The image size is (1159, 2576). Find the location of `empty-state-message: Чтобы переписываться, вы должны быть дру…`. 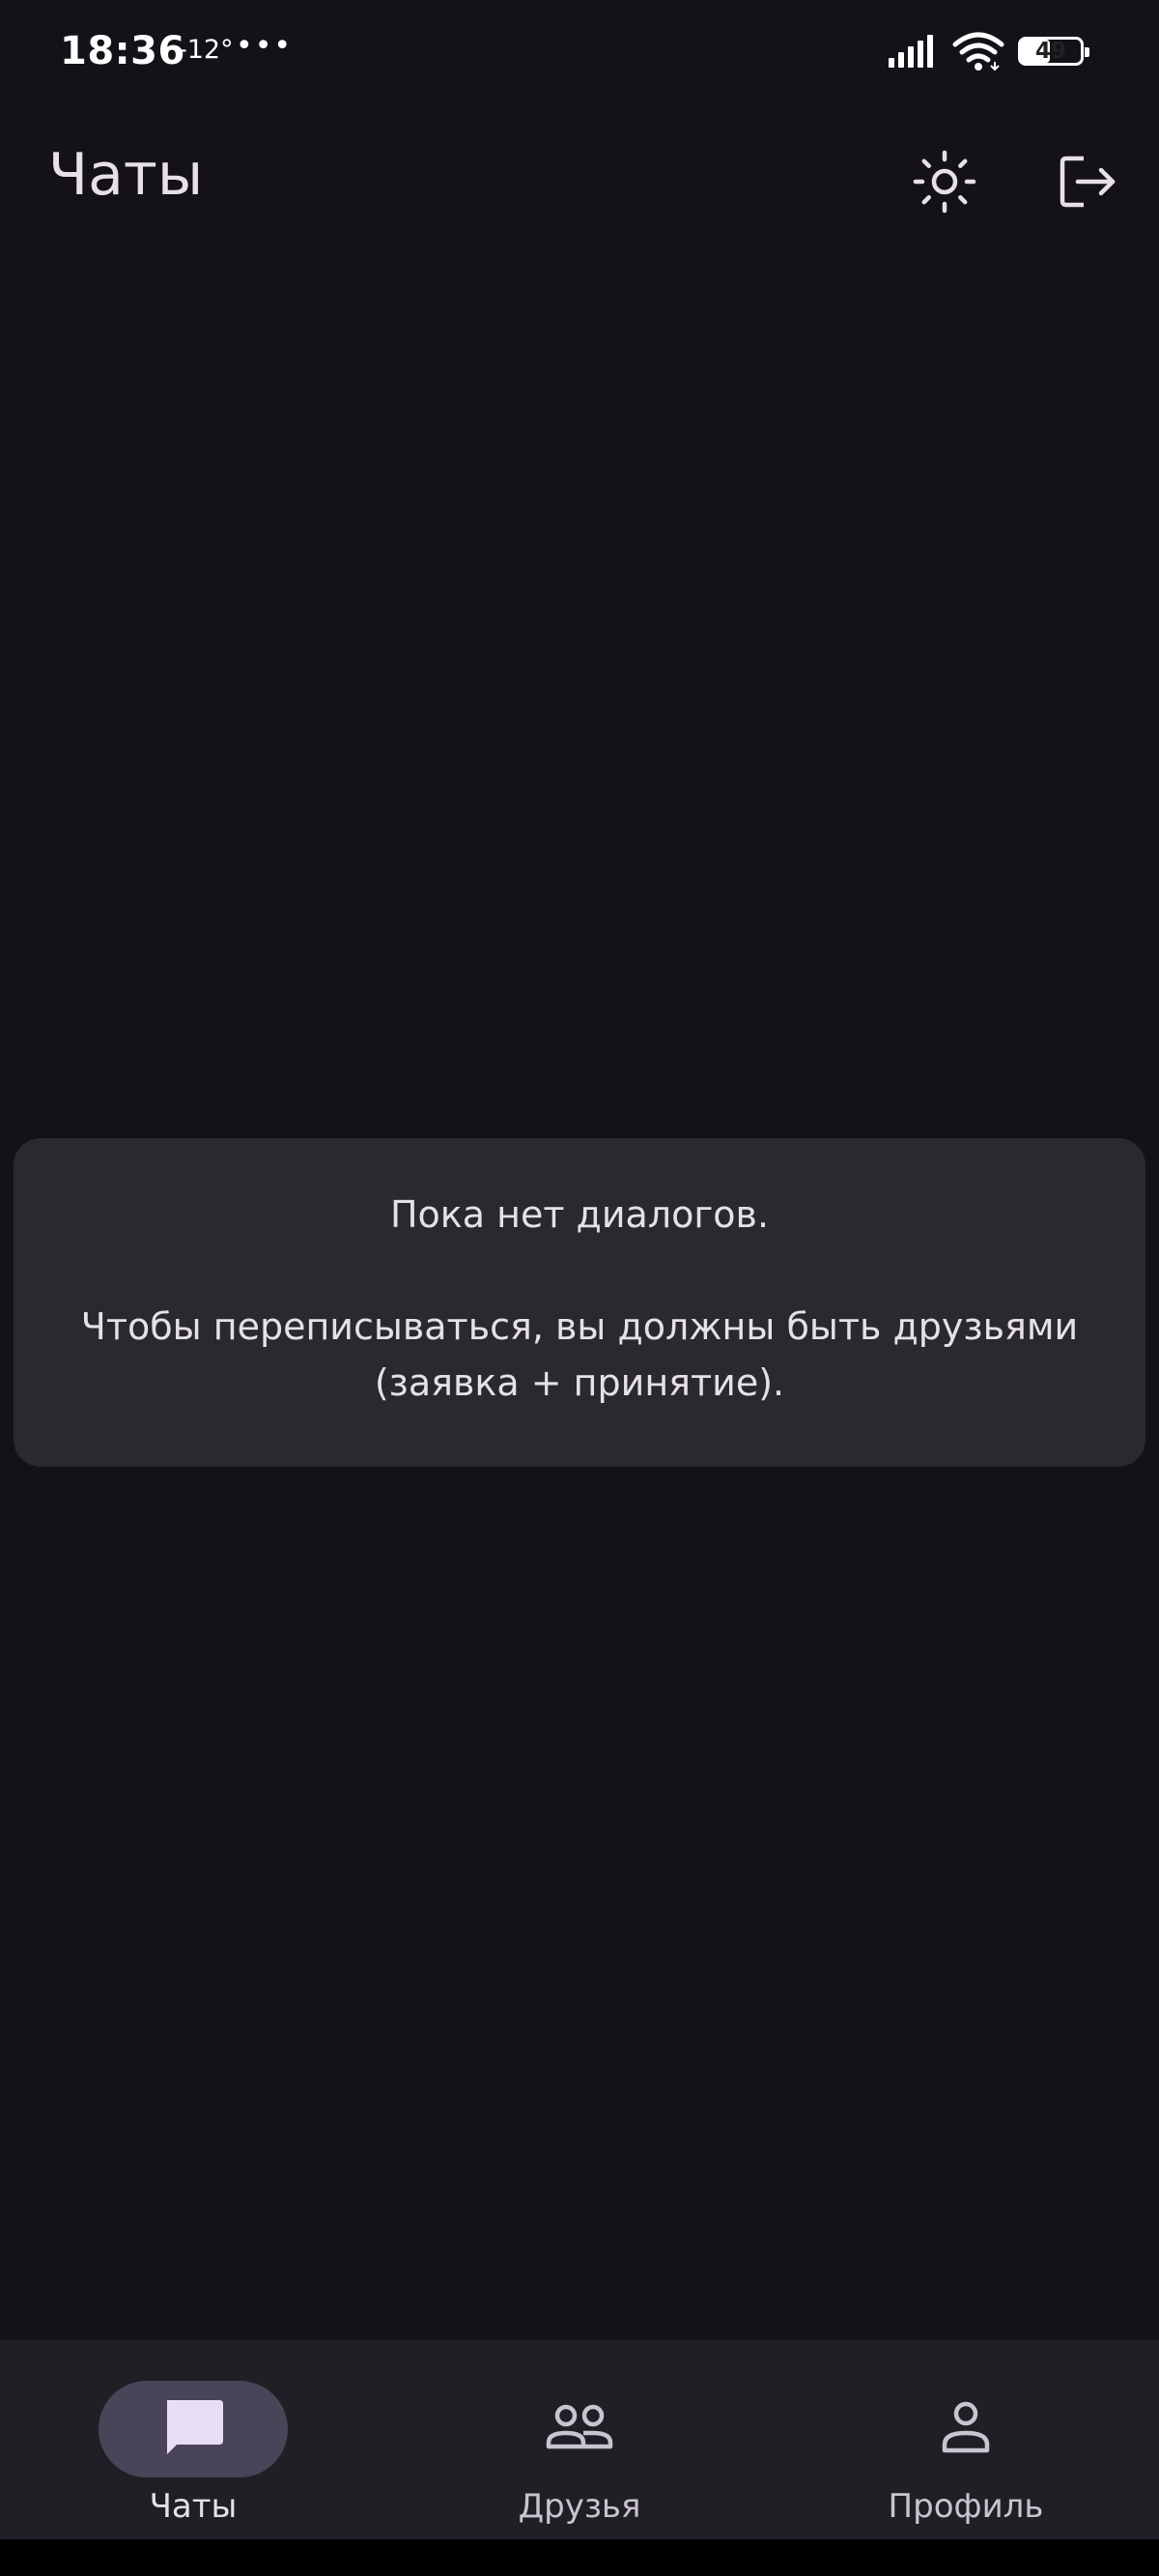

empty-state-message: Чтобы переписываться, вы должны быть дру… is located at coordinates (579, 1355).